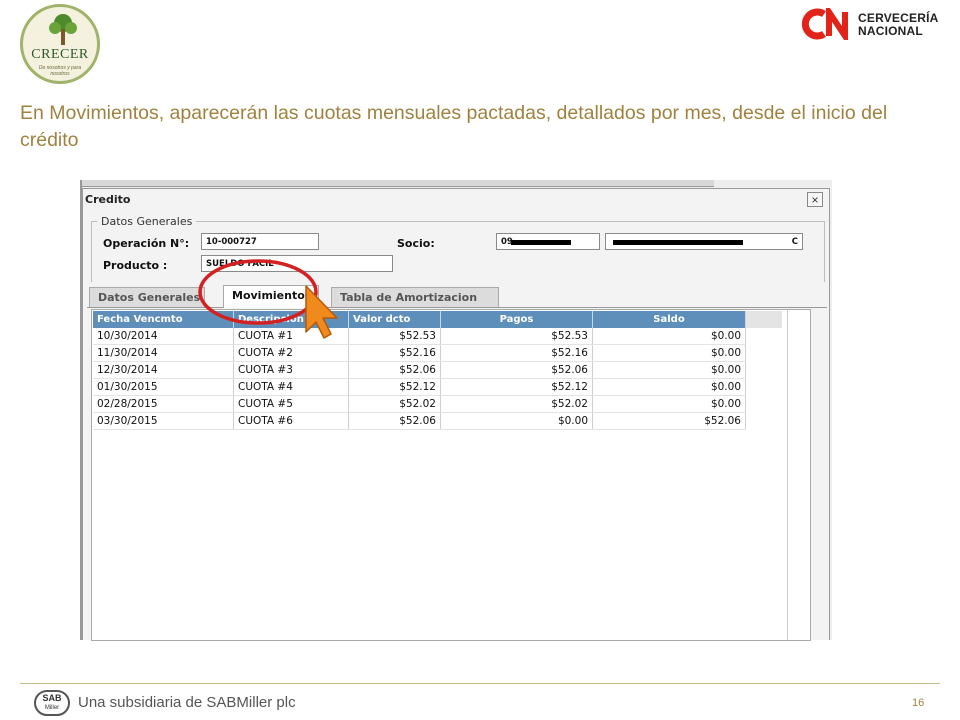 This screenshot has height=720, width=960. What do you see at coordinates (291, 387) in the screenshot?
I see `cell-descripcion: CUOTA #4` at bounding box center [291, 387].